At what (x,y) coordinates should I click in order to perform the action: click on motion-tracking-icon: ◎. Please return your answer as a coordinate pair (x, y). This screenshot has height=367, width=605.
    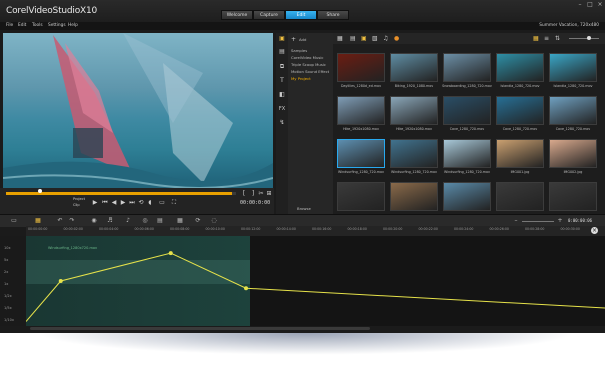
    Looking at the image, I should click on (145, 221).